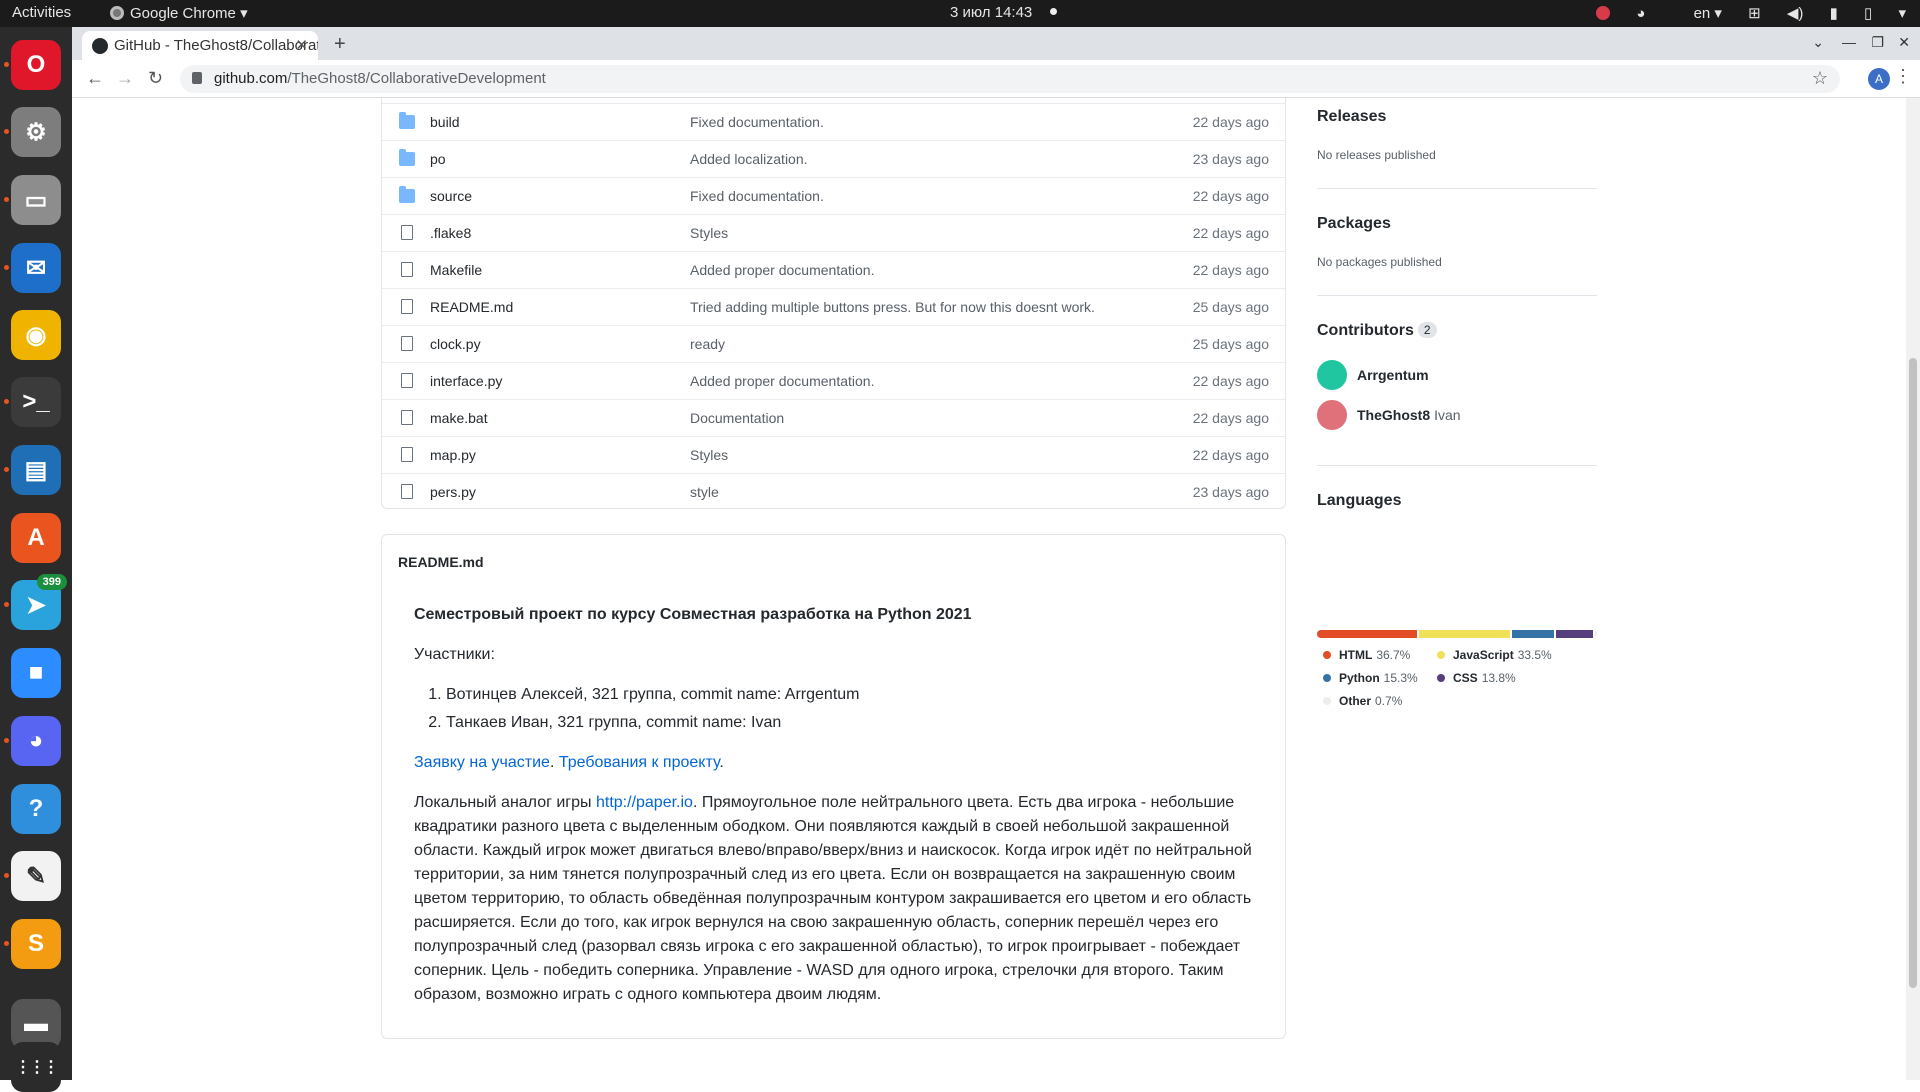 The image size is (1920, 1092). I want to click on volume-icon: ◀), so click(1795, 13).